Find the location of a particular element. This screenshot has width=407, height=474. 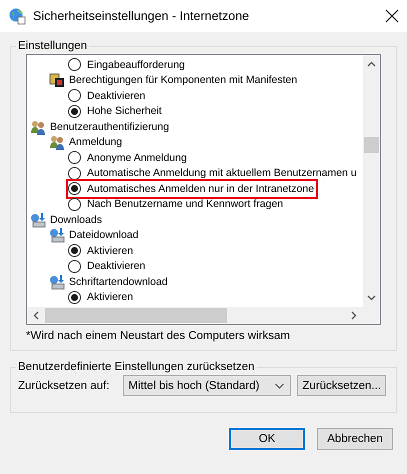

group-title: Einstellungen is located at coordinates (52, 46).